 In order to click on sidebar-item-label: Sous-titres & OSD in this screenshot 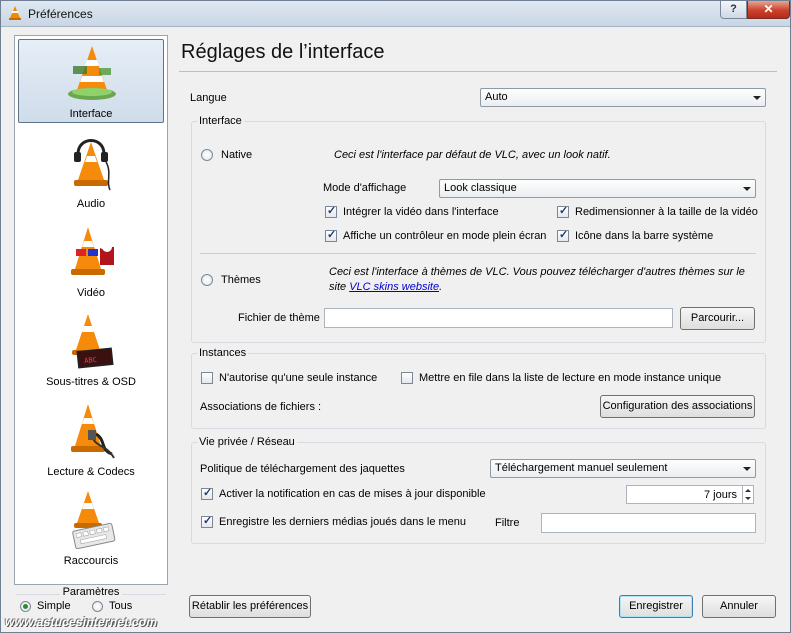, I will do `click(91, 382)`.